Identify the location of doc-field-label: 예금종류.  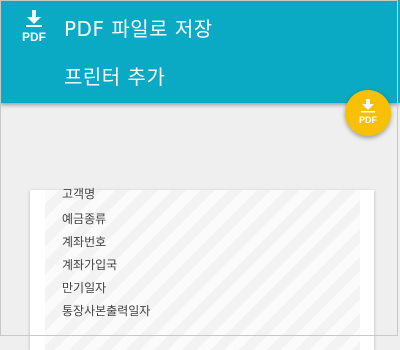
(84, 219).